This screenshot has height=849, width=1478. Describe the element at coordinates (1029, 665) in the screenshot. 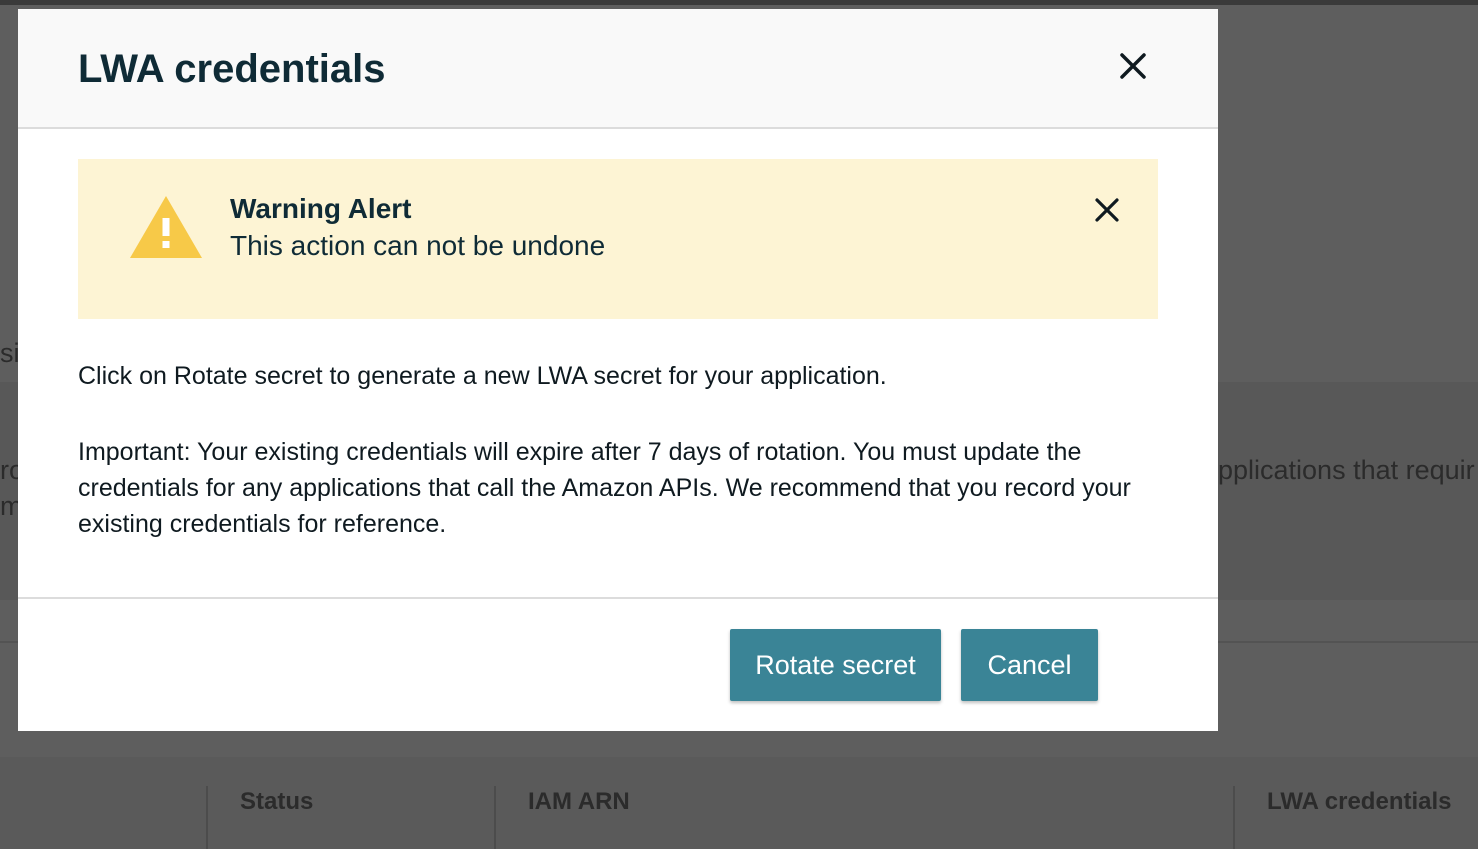

I see `cancel-button: Cancel` at that location.